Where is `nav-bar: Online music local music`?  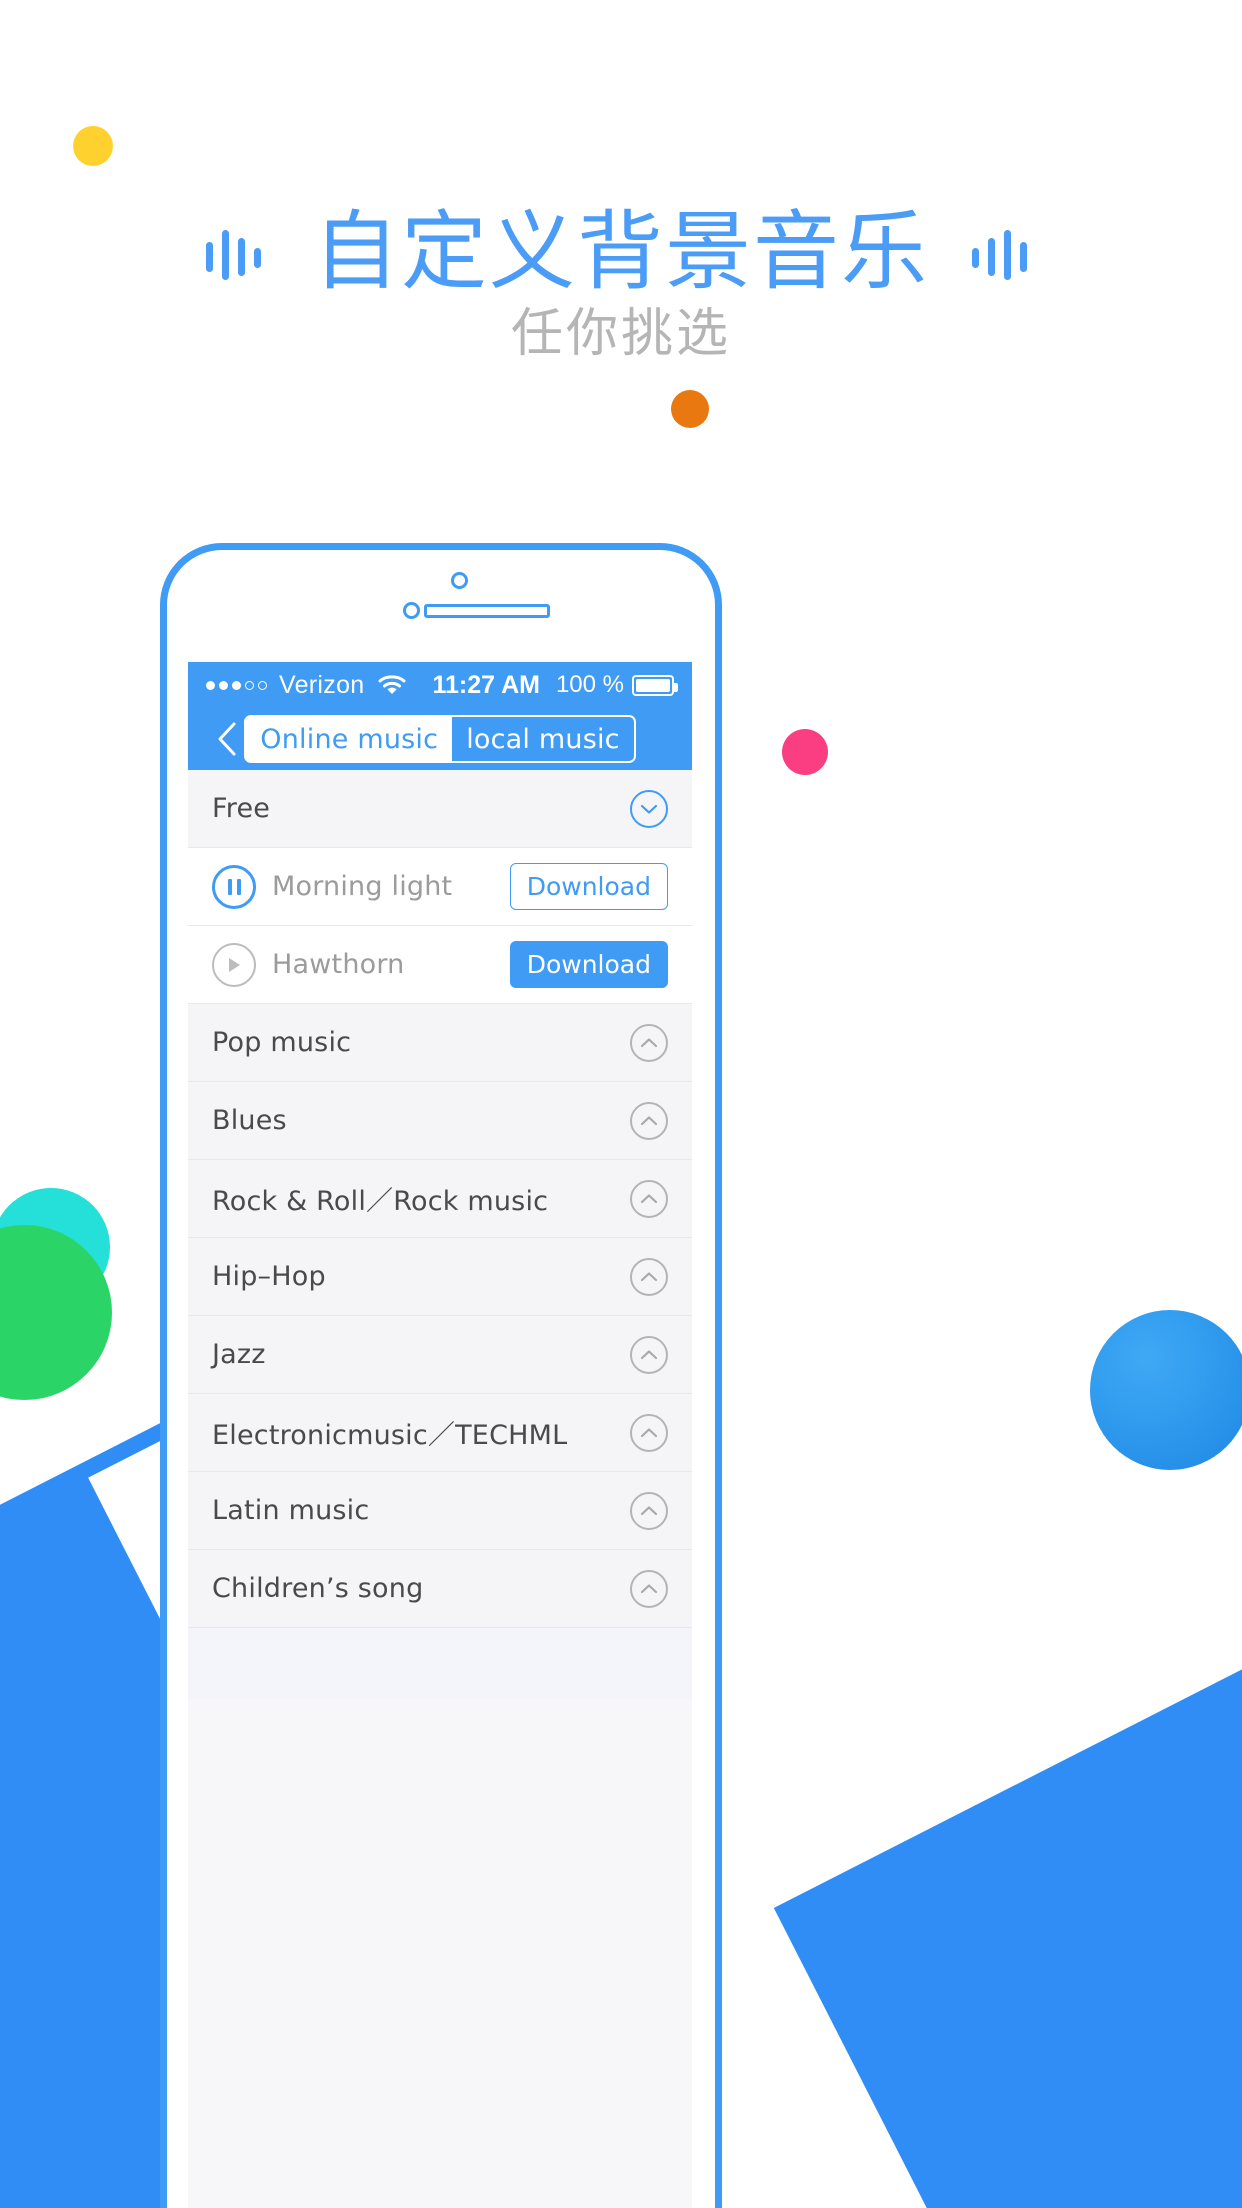
nav-bar: Online music local music is located at coordinates (440, 739).